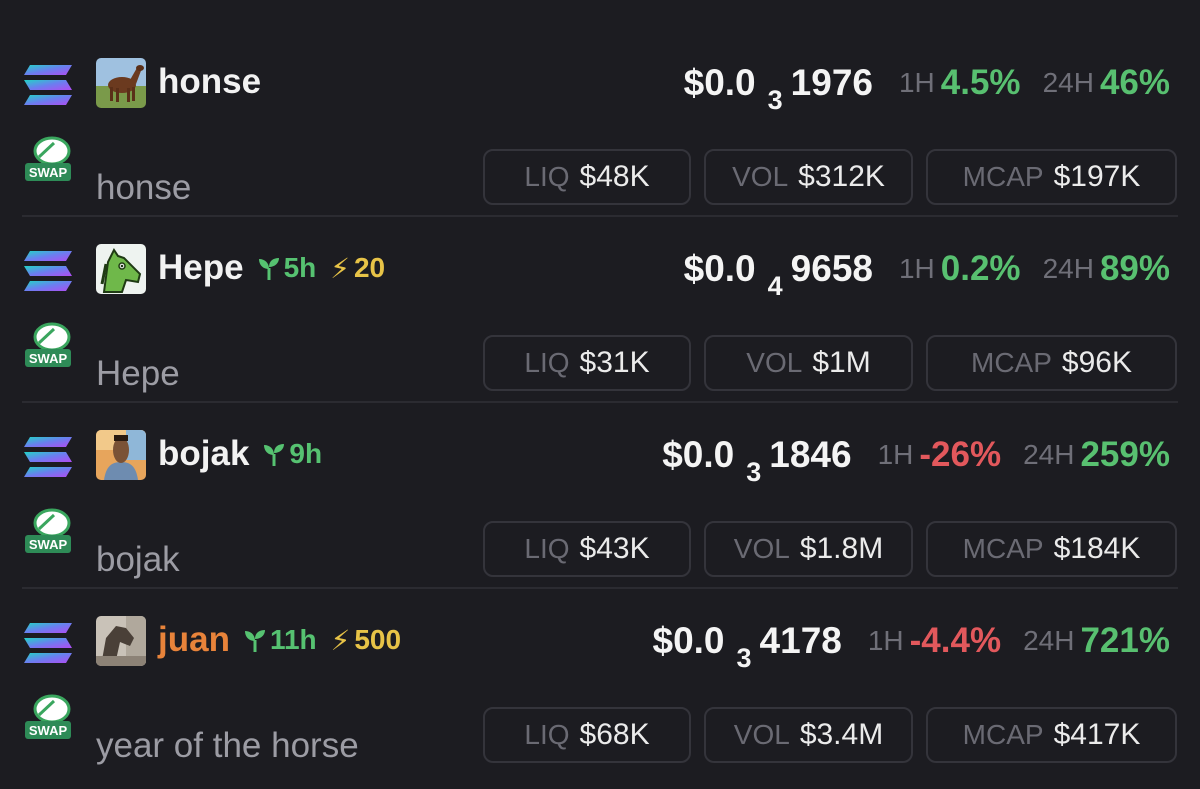 This screenshot has height=789, width=1200. What do you see at coordinates (358, 268) in the screenshot?
I see `token-boost: ⚡ 20` at bounding box center [358, 268].